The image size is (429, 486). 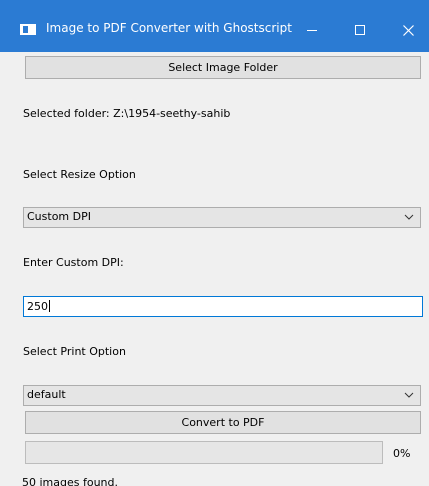 What do you see at coordinates (127, 113) in the screenshot?
I see `selected-folder-text: Selected folder: Z:\1954-seethy-sahib` at bounding box center [127, 113].